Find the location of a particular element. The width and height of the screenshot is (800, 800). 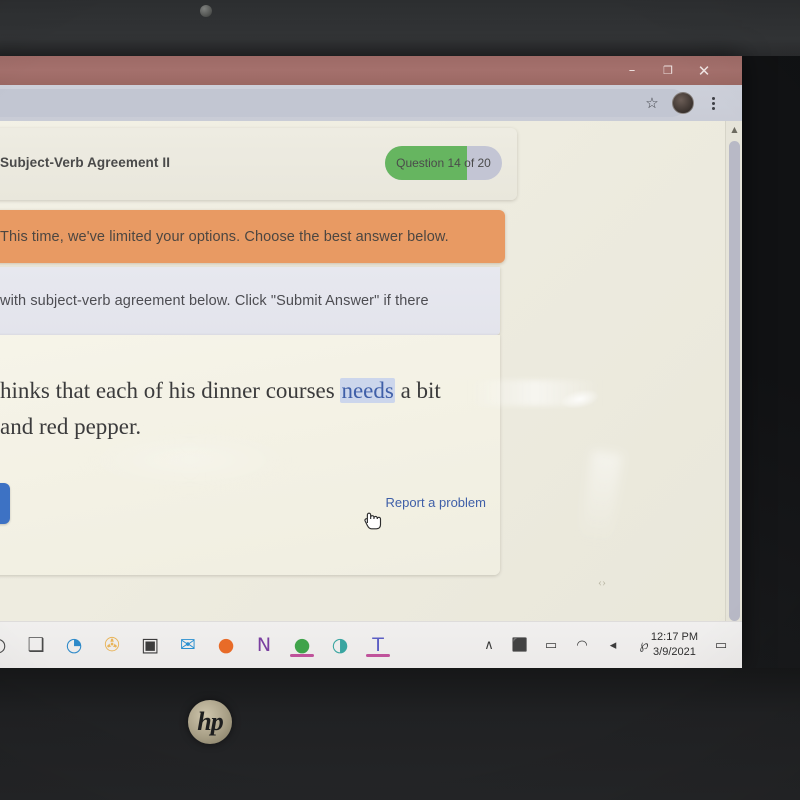

taskbar-search-icon: ○ is located at coordinates (6, 645).